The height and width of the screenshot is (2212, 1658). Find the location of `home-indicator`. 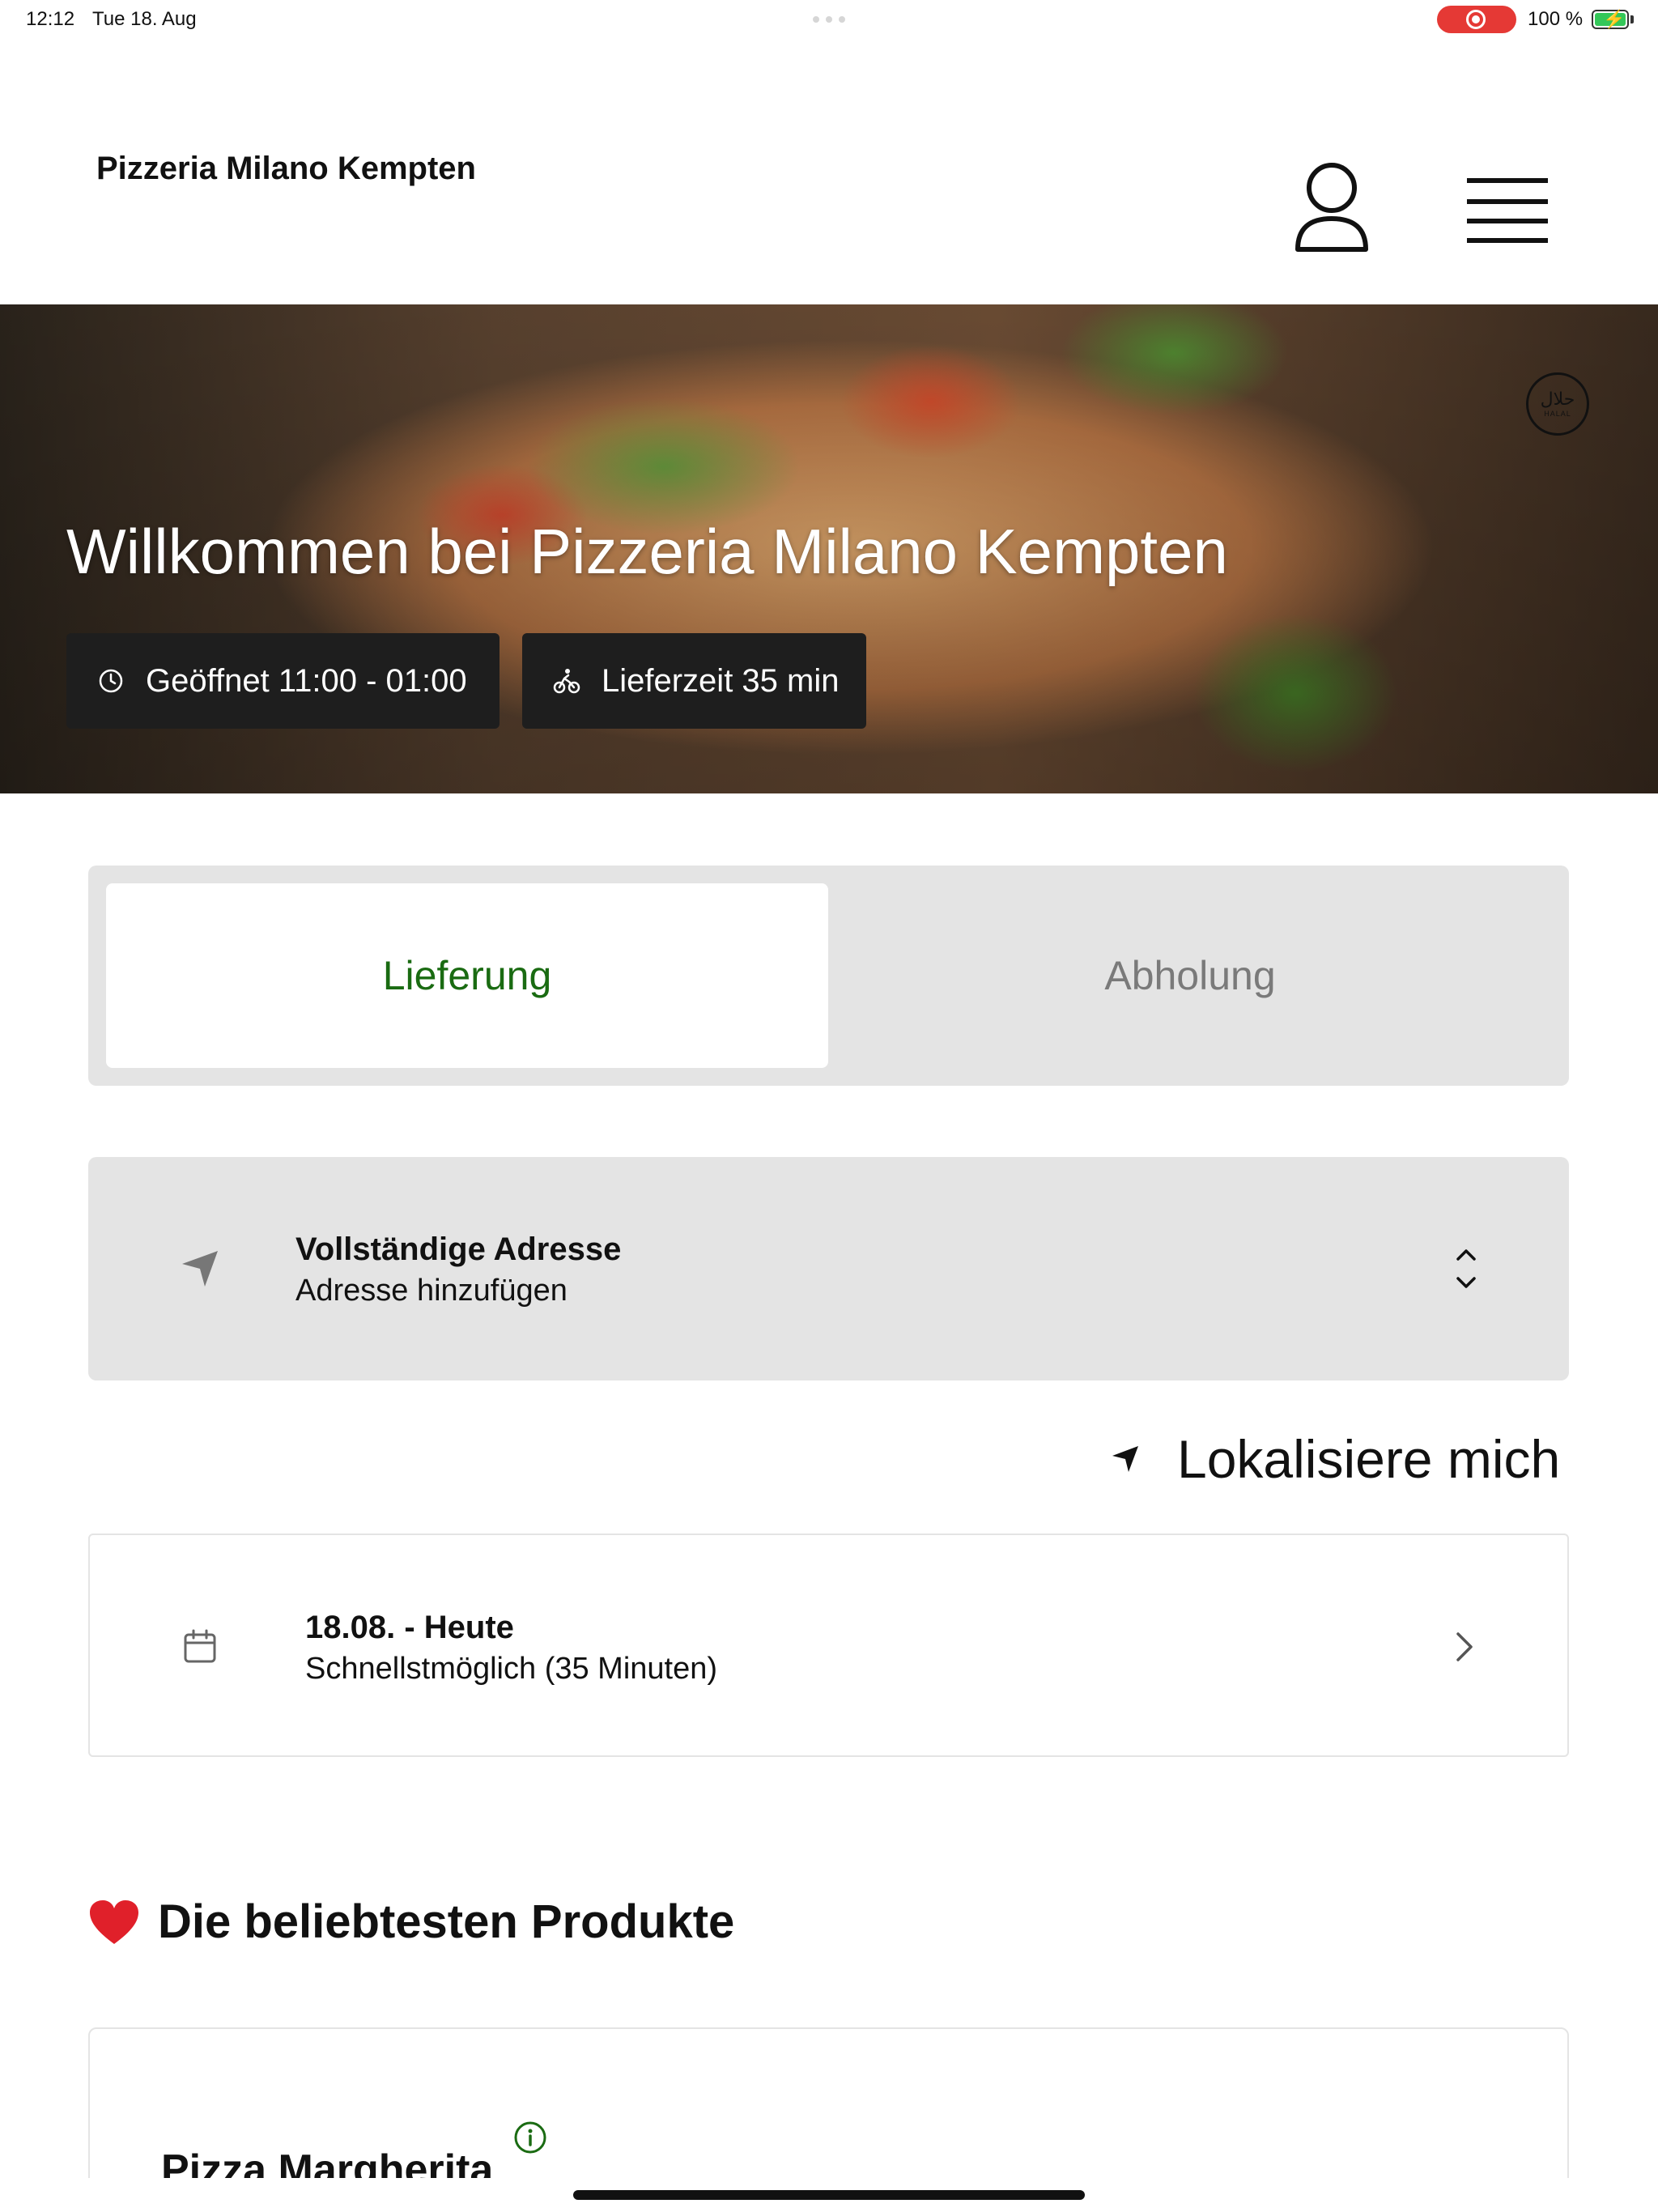

home-indicator is located at coordinates (829, 2195).